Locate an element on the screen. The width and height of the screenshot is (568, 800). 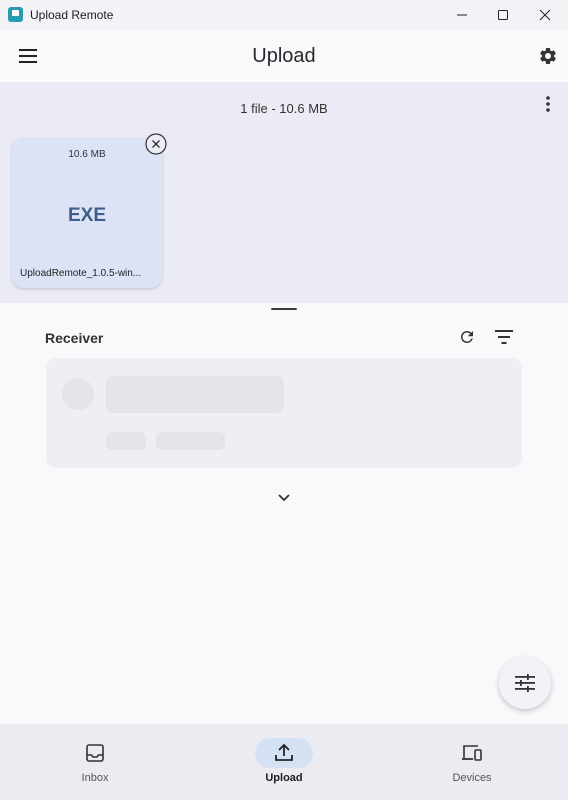
tune-icon is located at coordinates (525, 683).